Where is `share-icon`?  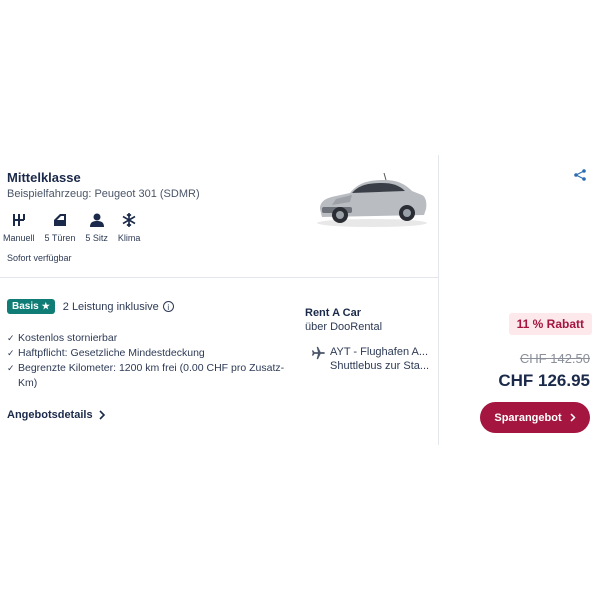 share-icon is located at coordinates (580, 175).